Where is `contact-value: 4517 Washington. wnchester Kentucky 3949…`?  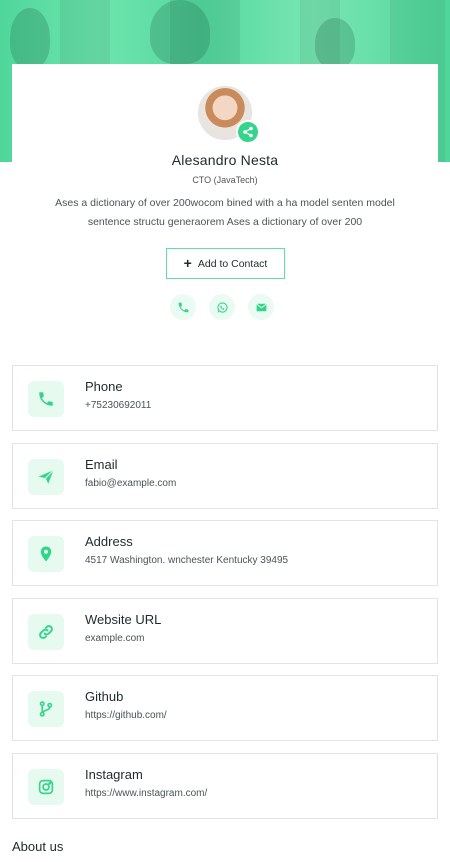
contact-value: 4517 Washington. wnchester Kentucky 3949… is located at coordinates (187, 560).